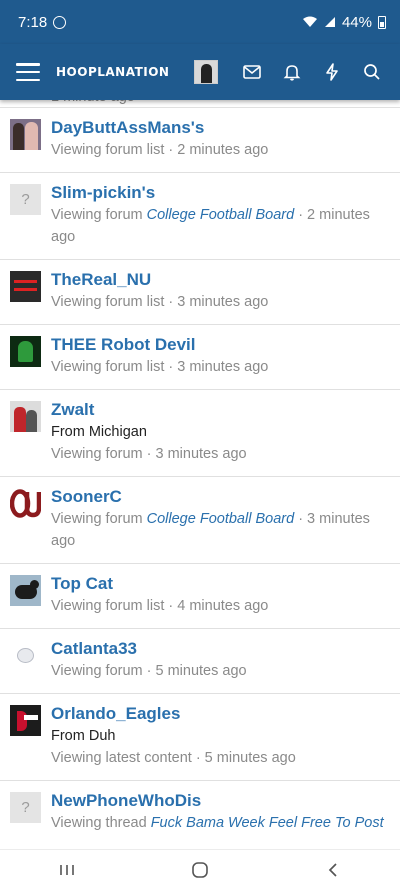  What do you see at coordinates (267, 823) in the screenshot?
I see `thread-link: Fuck Bama Week Feel Free To Post` at bounding box center [267, 823].